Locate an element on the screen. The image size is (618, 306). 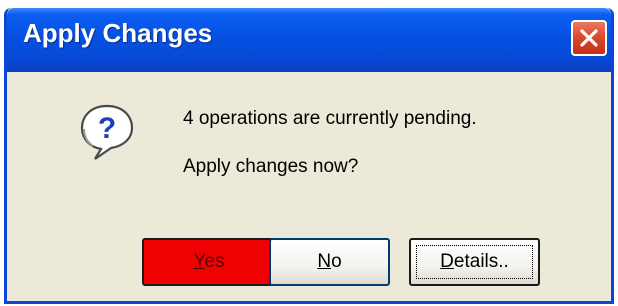
question-icon: ? is located at coordinates (107, 132).